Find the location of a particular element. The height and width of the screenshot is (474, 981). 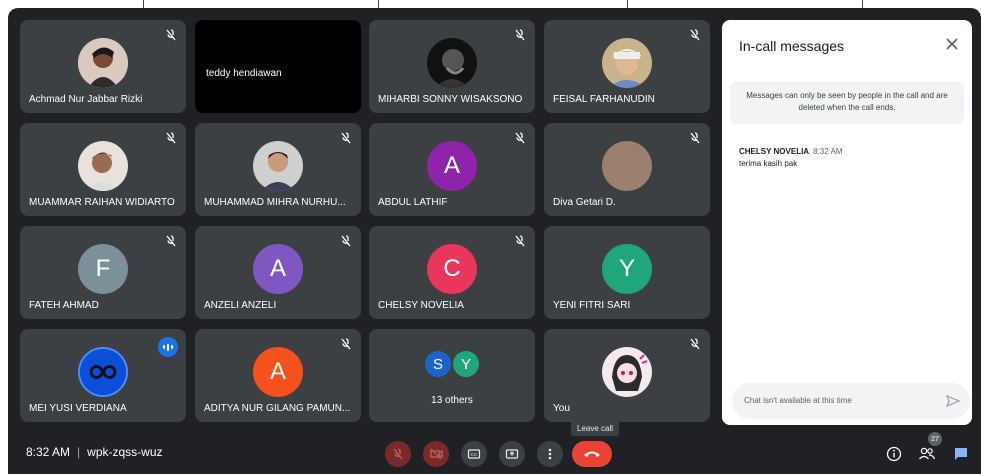

participant-name: MUAMMAR RAIHAN WIDIARTO is located at coordinates (102, 202).